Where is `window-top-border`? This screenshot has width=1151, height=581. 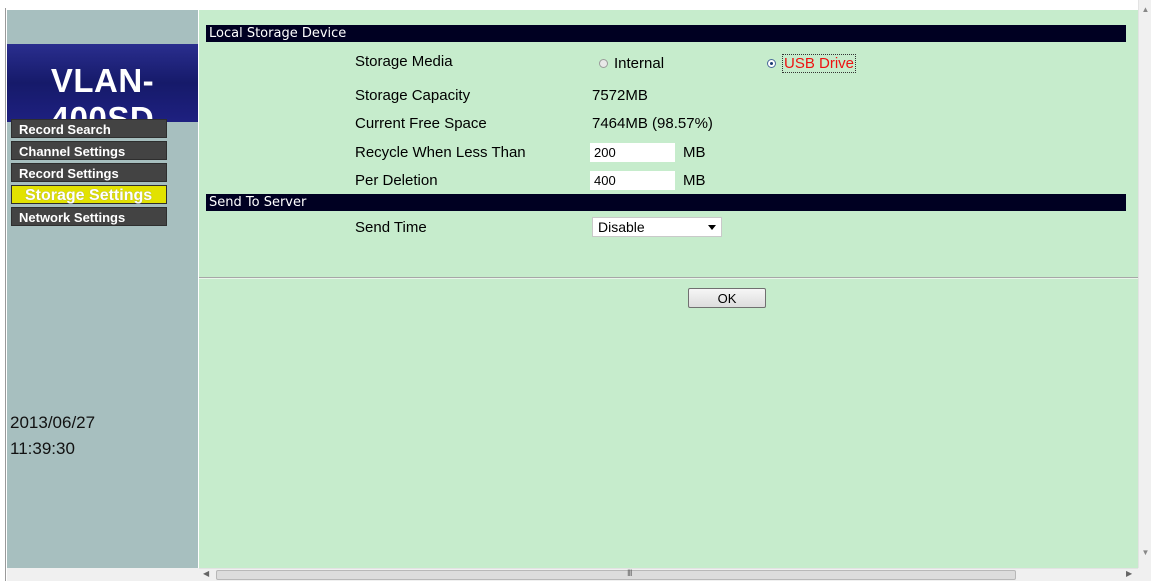
window-top-border is located at coordinates (575, 4).